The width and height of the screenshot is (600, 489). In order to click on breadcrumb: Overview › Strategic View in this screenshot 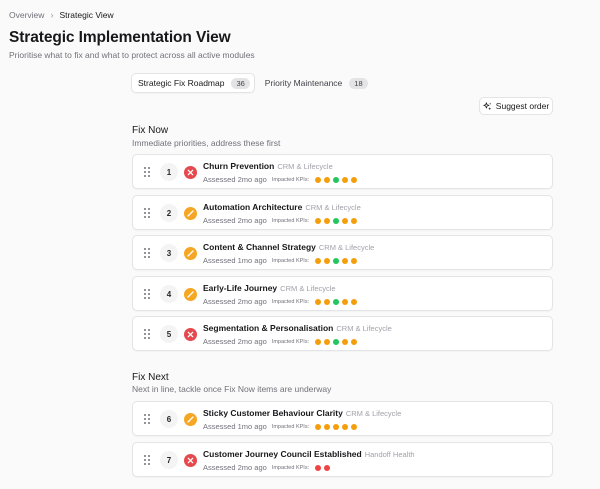, I will do `click(61, 15)`.